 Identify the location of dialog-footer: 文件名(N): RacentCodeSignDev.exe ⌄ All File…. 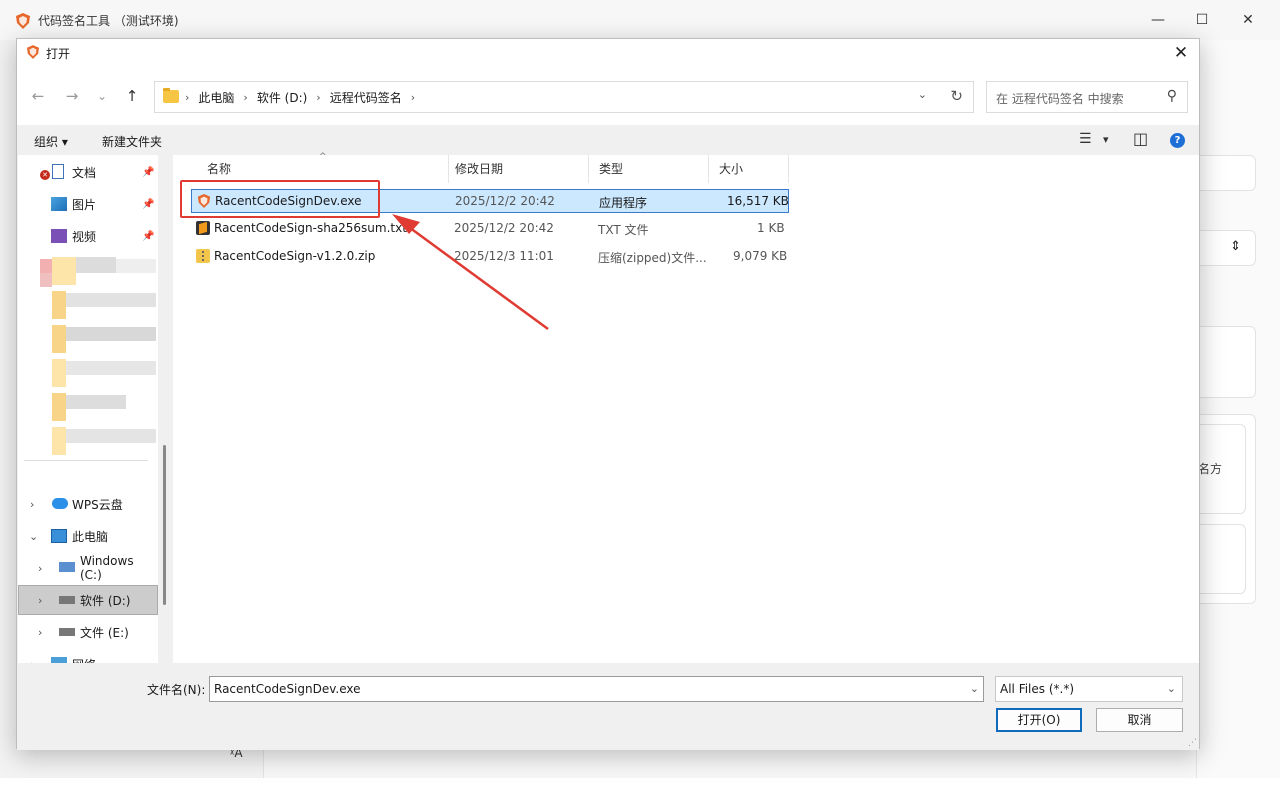
(608, 706).